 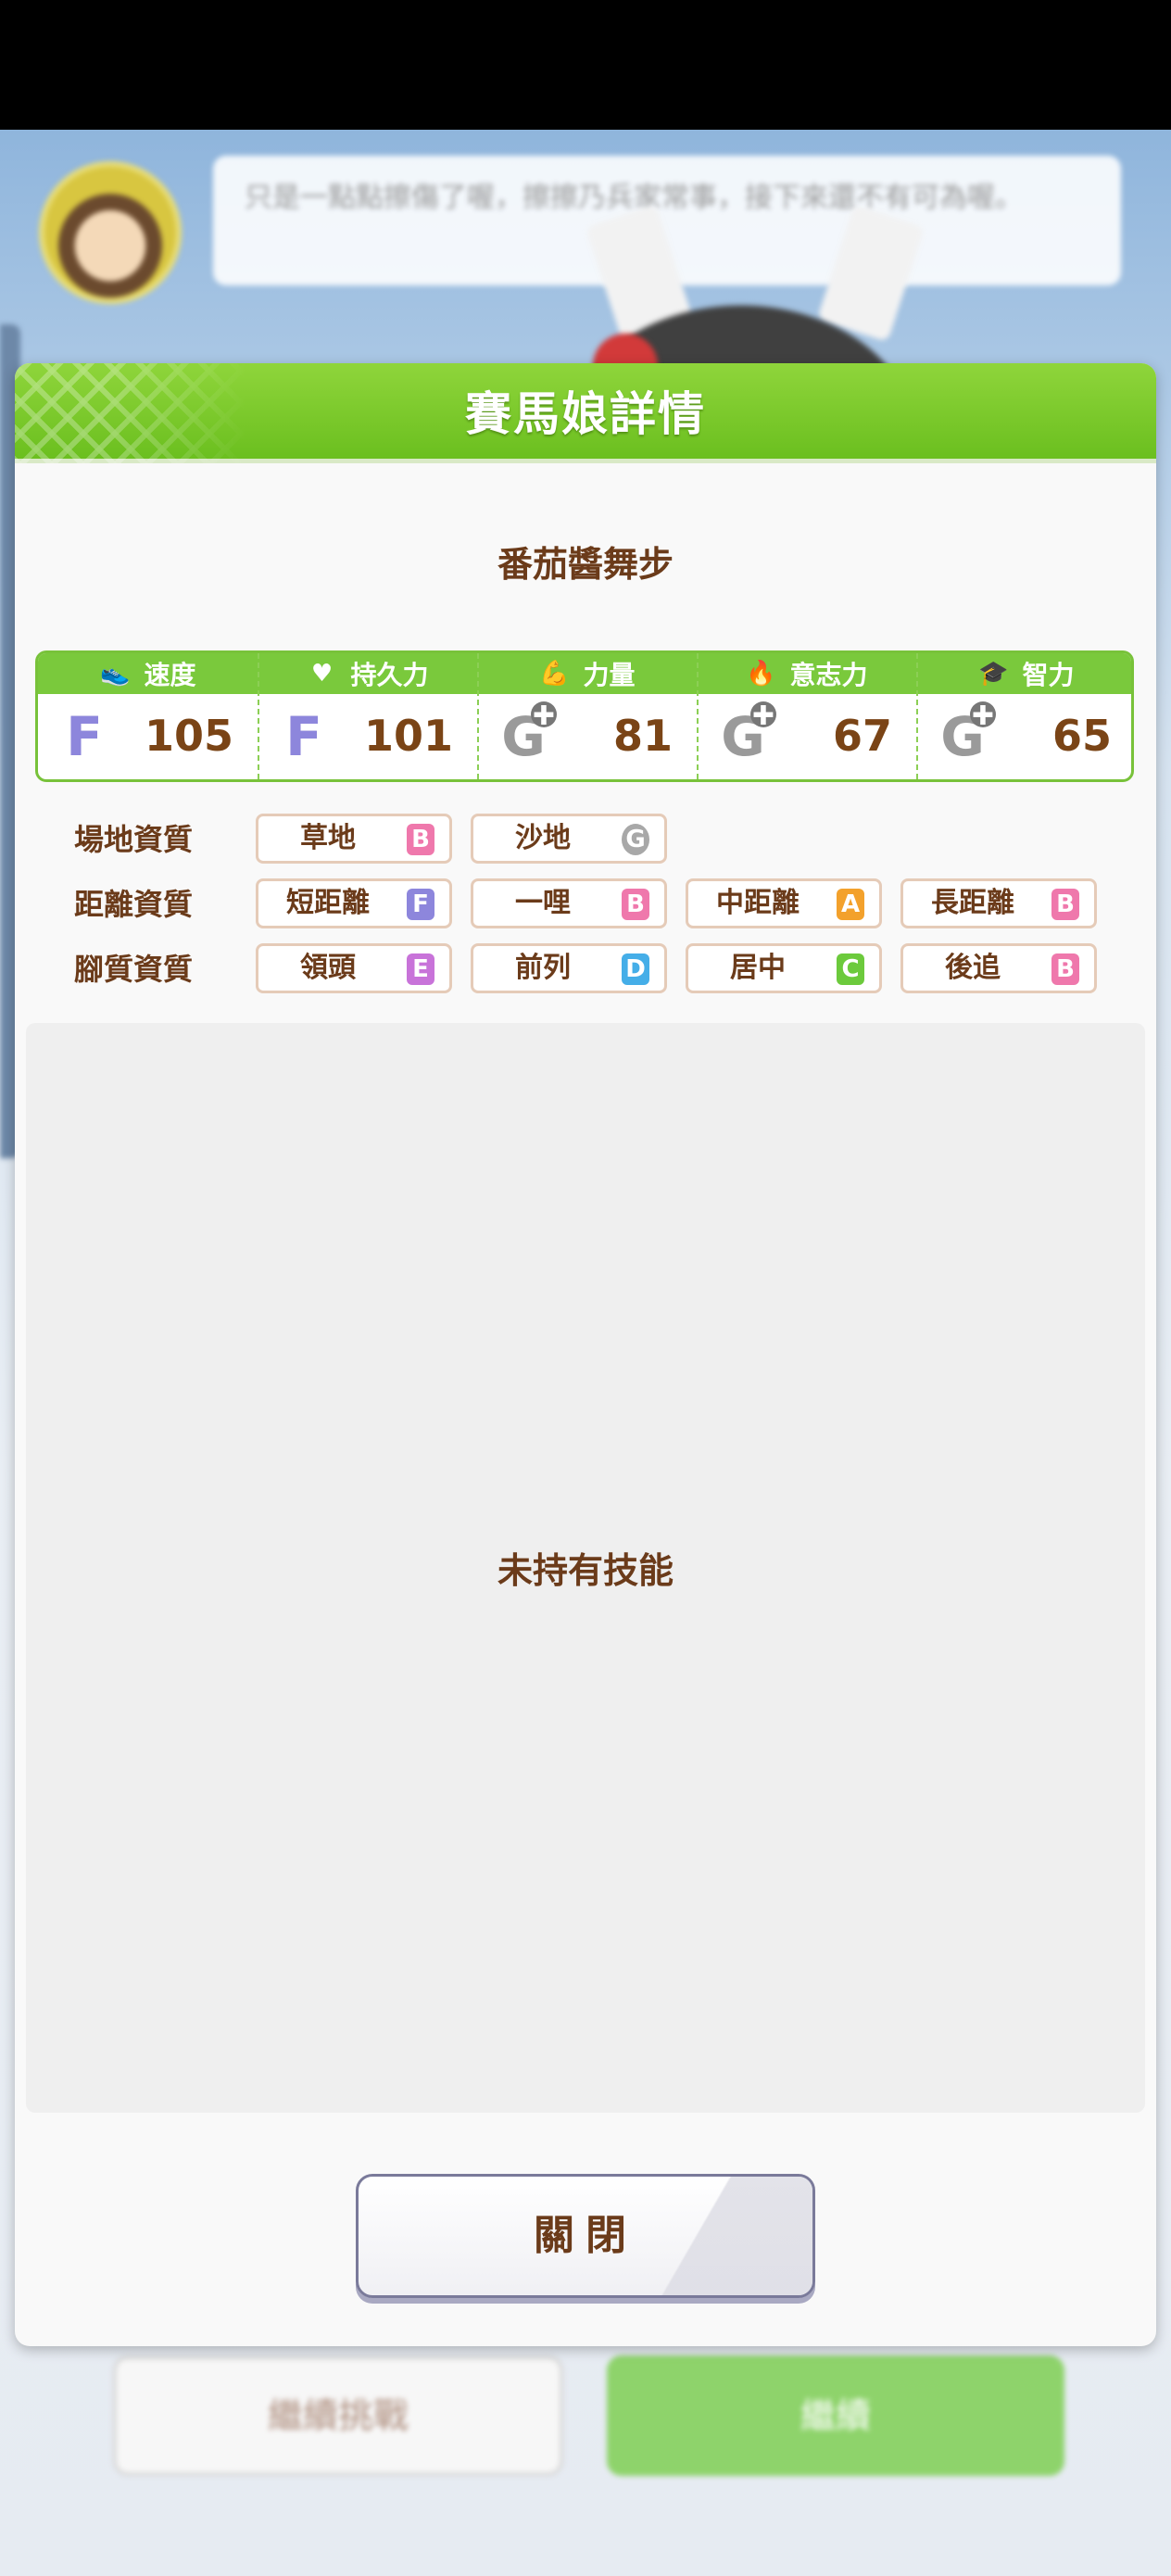 What do you see at coordinates (1024, 716) in the screenshot?
I see `stat-wisdom: 🎓 智力 G 65` at bounding box center [1024, 716].